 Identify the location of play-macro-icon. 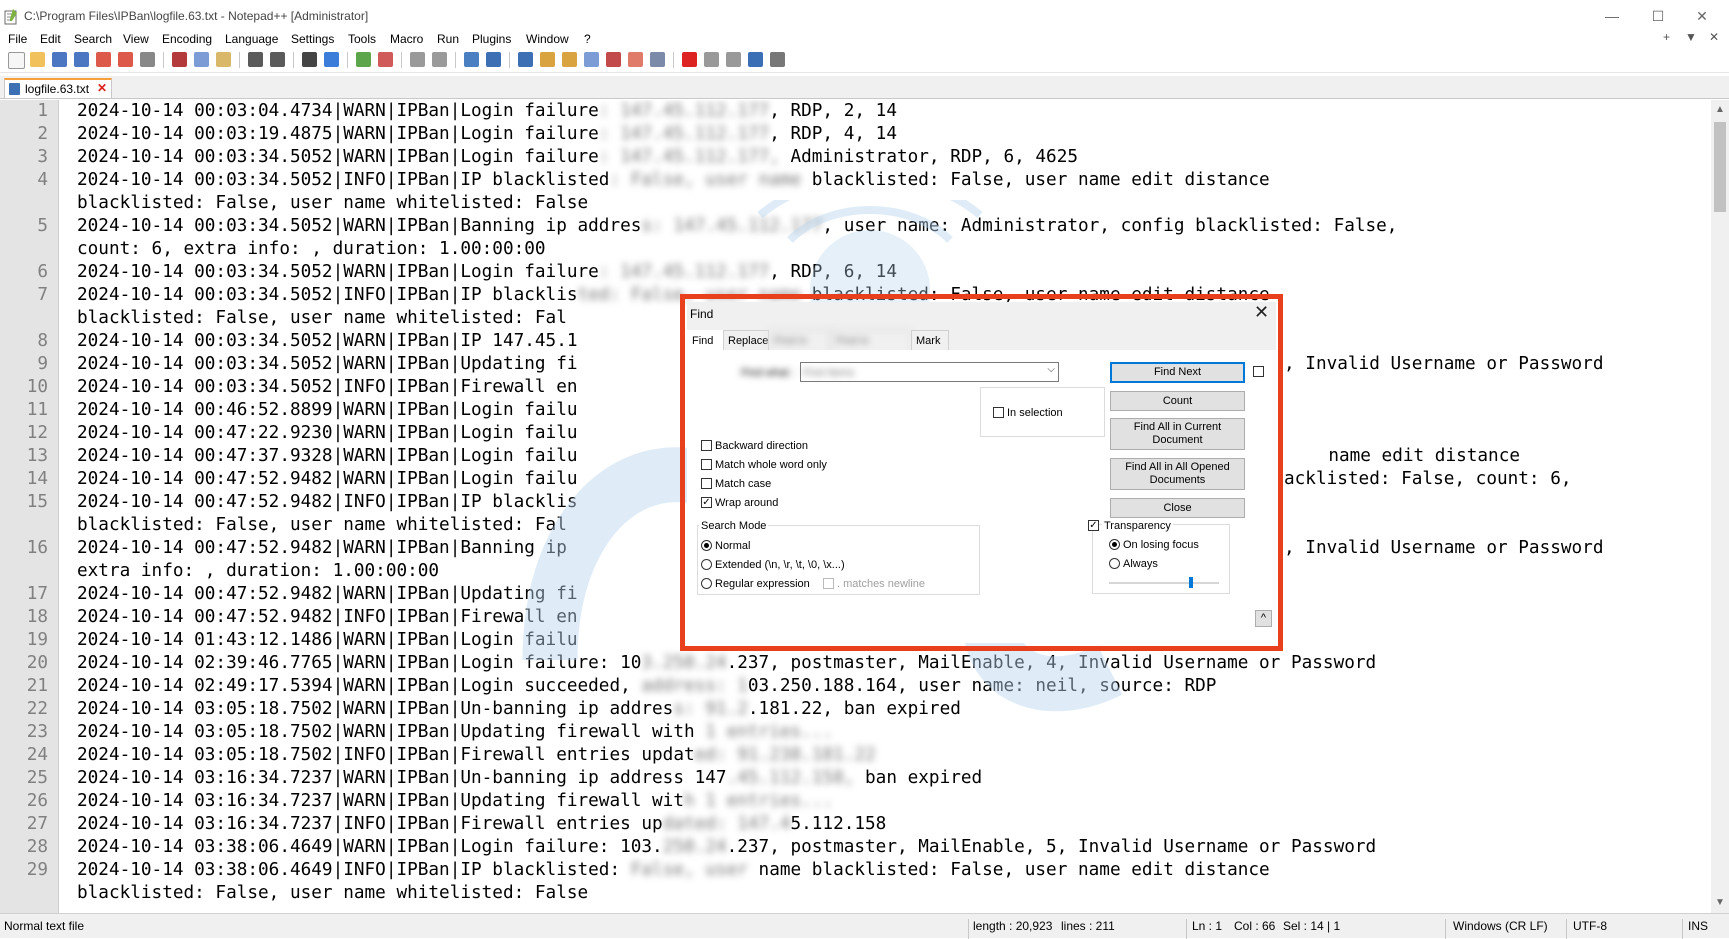
(733, 59).